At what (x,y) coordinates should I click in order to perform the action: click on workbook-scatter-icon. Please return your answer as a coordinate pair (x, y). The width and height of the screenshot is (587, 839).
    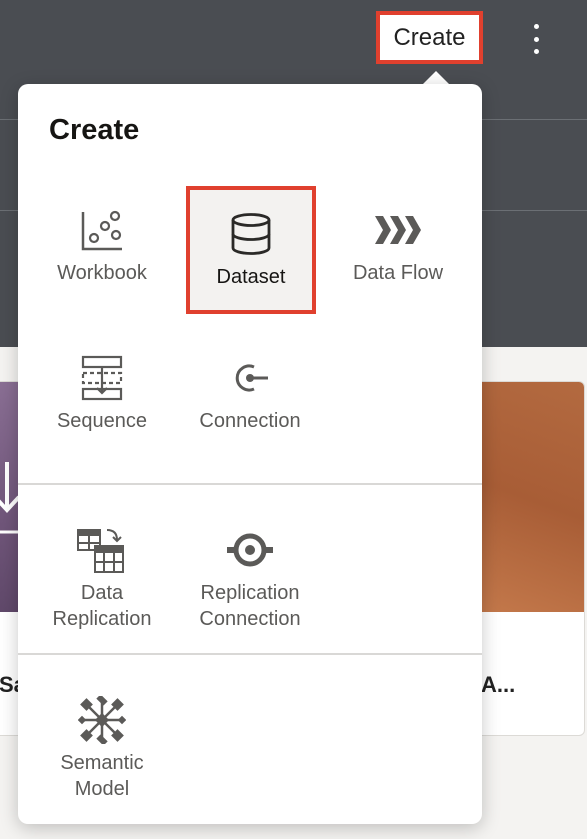
    Looking at the image, I should click on (101, 230).